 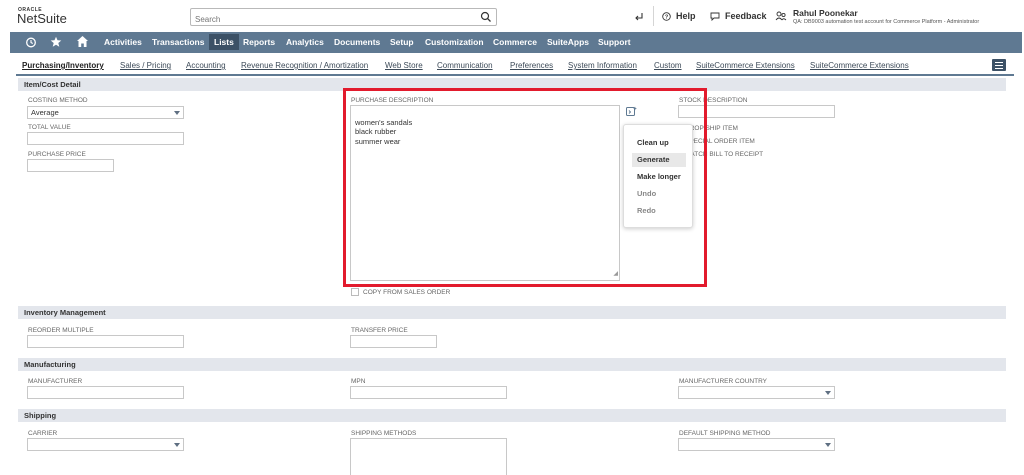 I want to click on subtab-purchasing-inventory: Purchasing/Inventory, so click(x=63, y=65).